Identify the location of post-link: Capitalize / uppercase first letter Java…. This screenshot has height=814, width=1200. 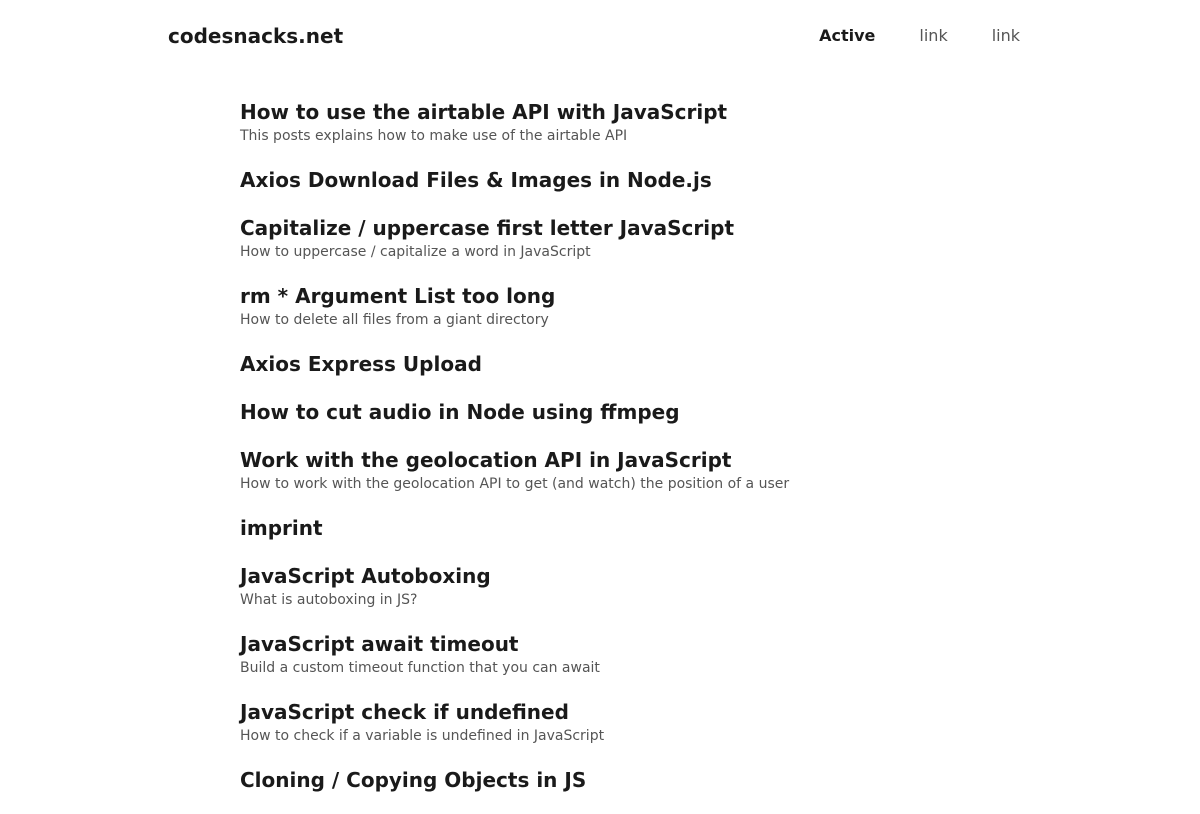
(620, 248).